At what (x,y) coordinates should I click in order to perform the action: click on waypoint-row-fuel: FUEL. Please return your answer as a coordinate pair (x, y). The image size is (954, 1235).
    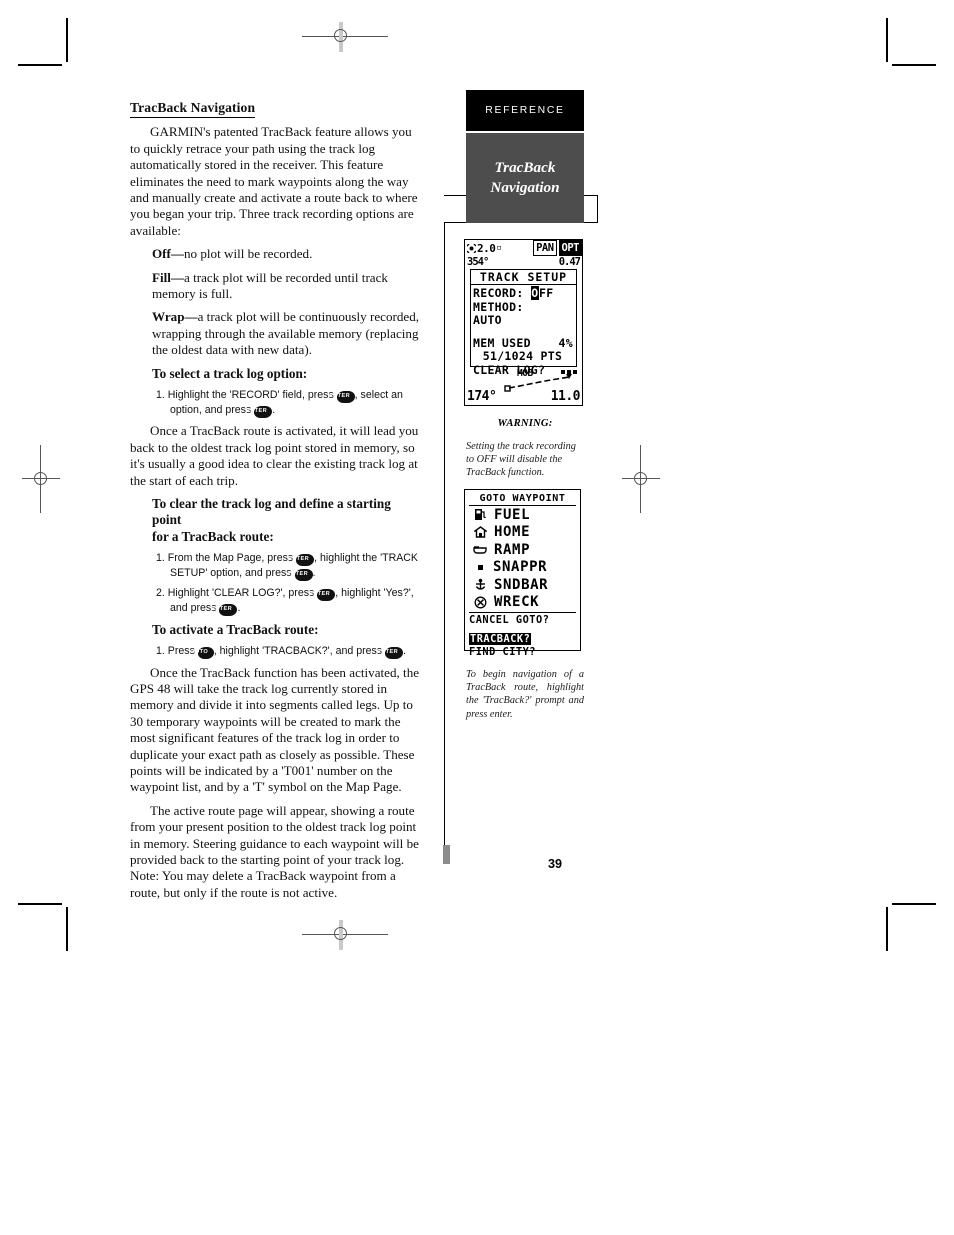
    Looking at the image, I should click on (522, 515).